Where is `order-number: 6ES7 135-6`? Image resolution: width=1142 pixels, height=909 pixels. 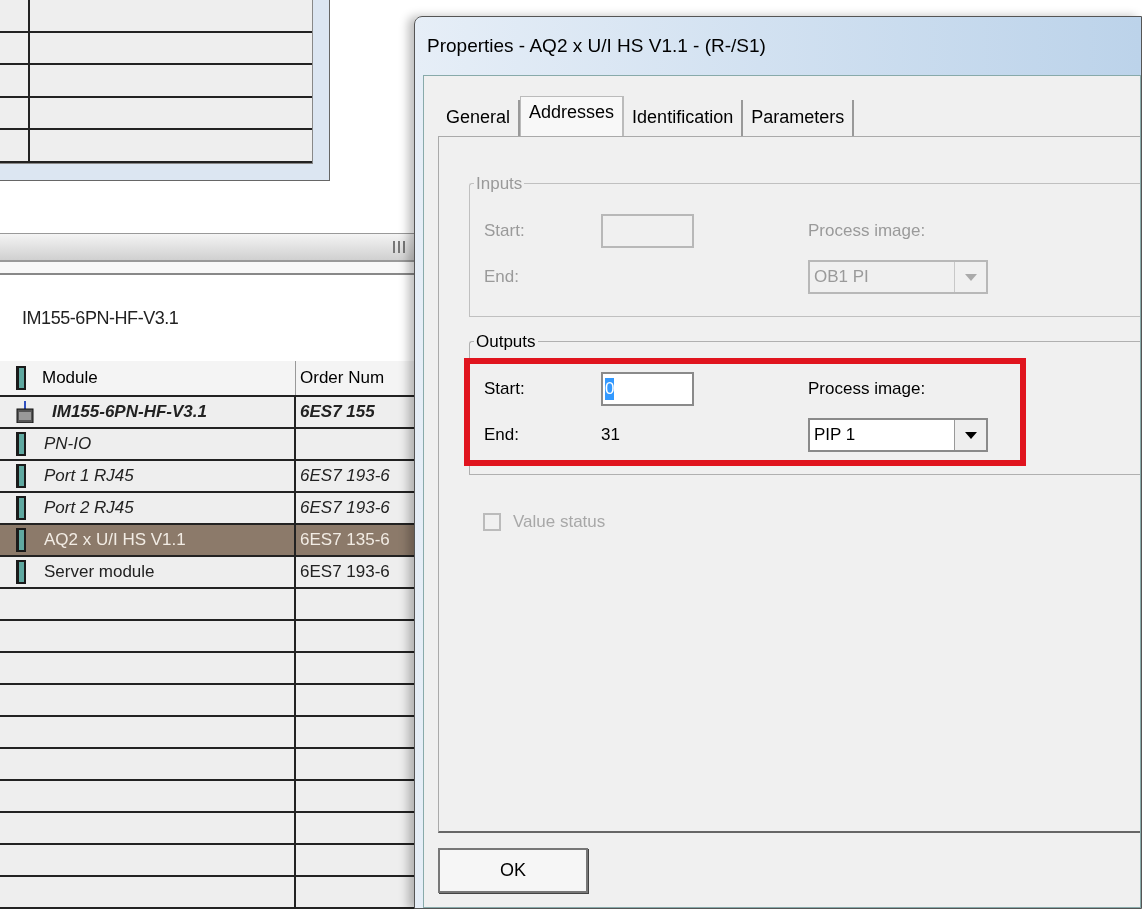 order-number: 6ES7 135-6 is located at coordinates (345, 540).